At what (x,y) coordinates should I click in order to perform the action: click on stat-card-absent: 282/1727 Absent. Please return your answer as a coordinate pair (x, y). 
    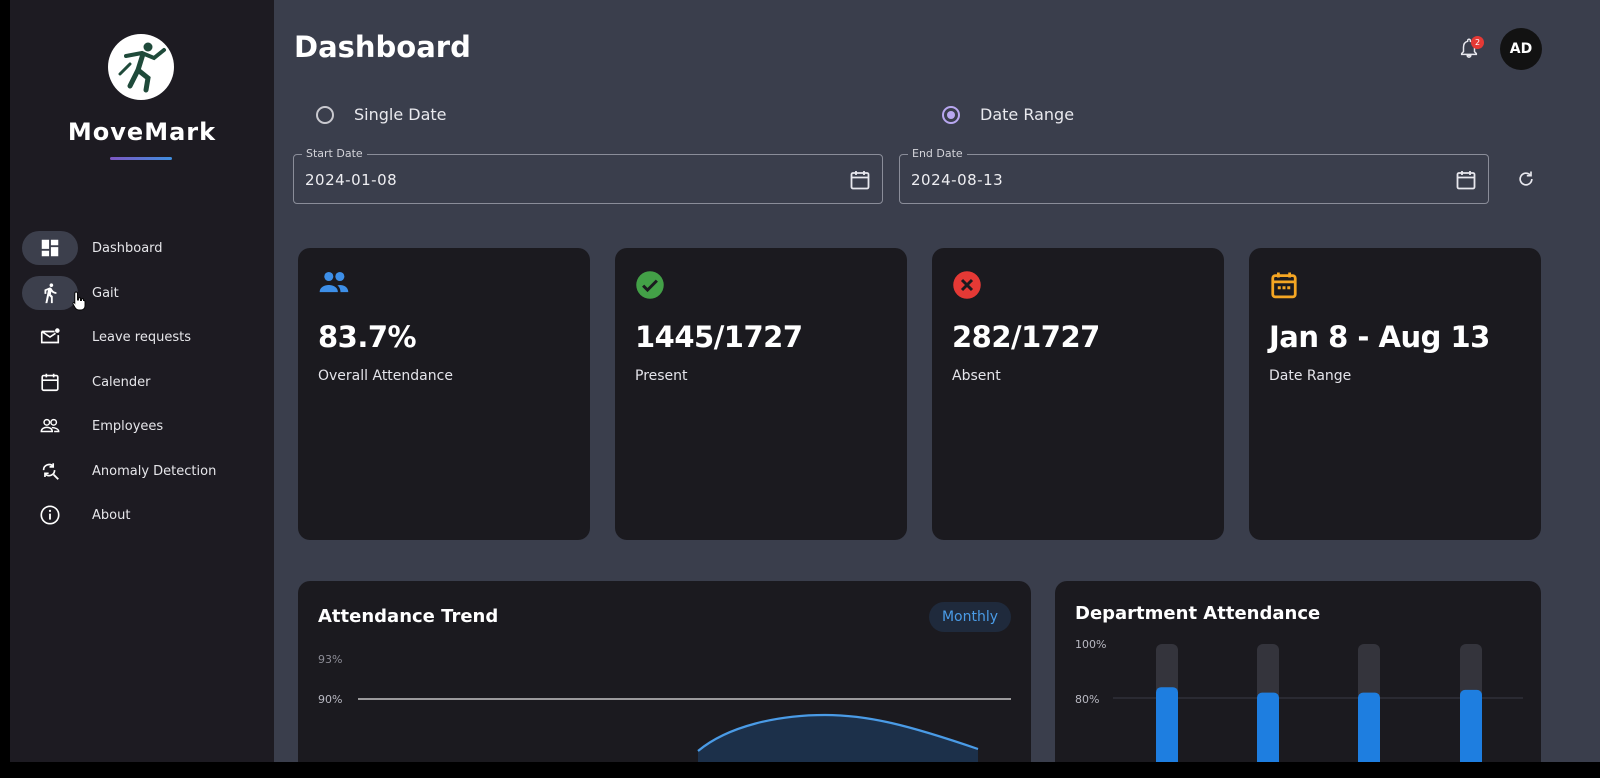
    Looking at the image, I should click on (1078, 394).